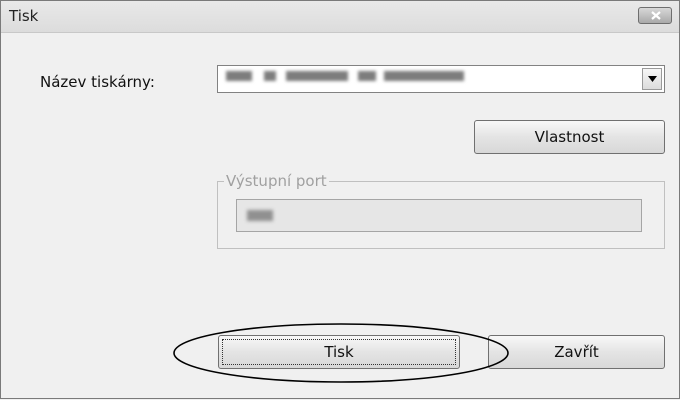  Describe the element at coordinates (576, 352) in the screenshot. I see `close-button: Zavřít` at that location.